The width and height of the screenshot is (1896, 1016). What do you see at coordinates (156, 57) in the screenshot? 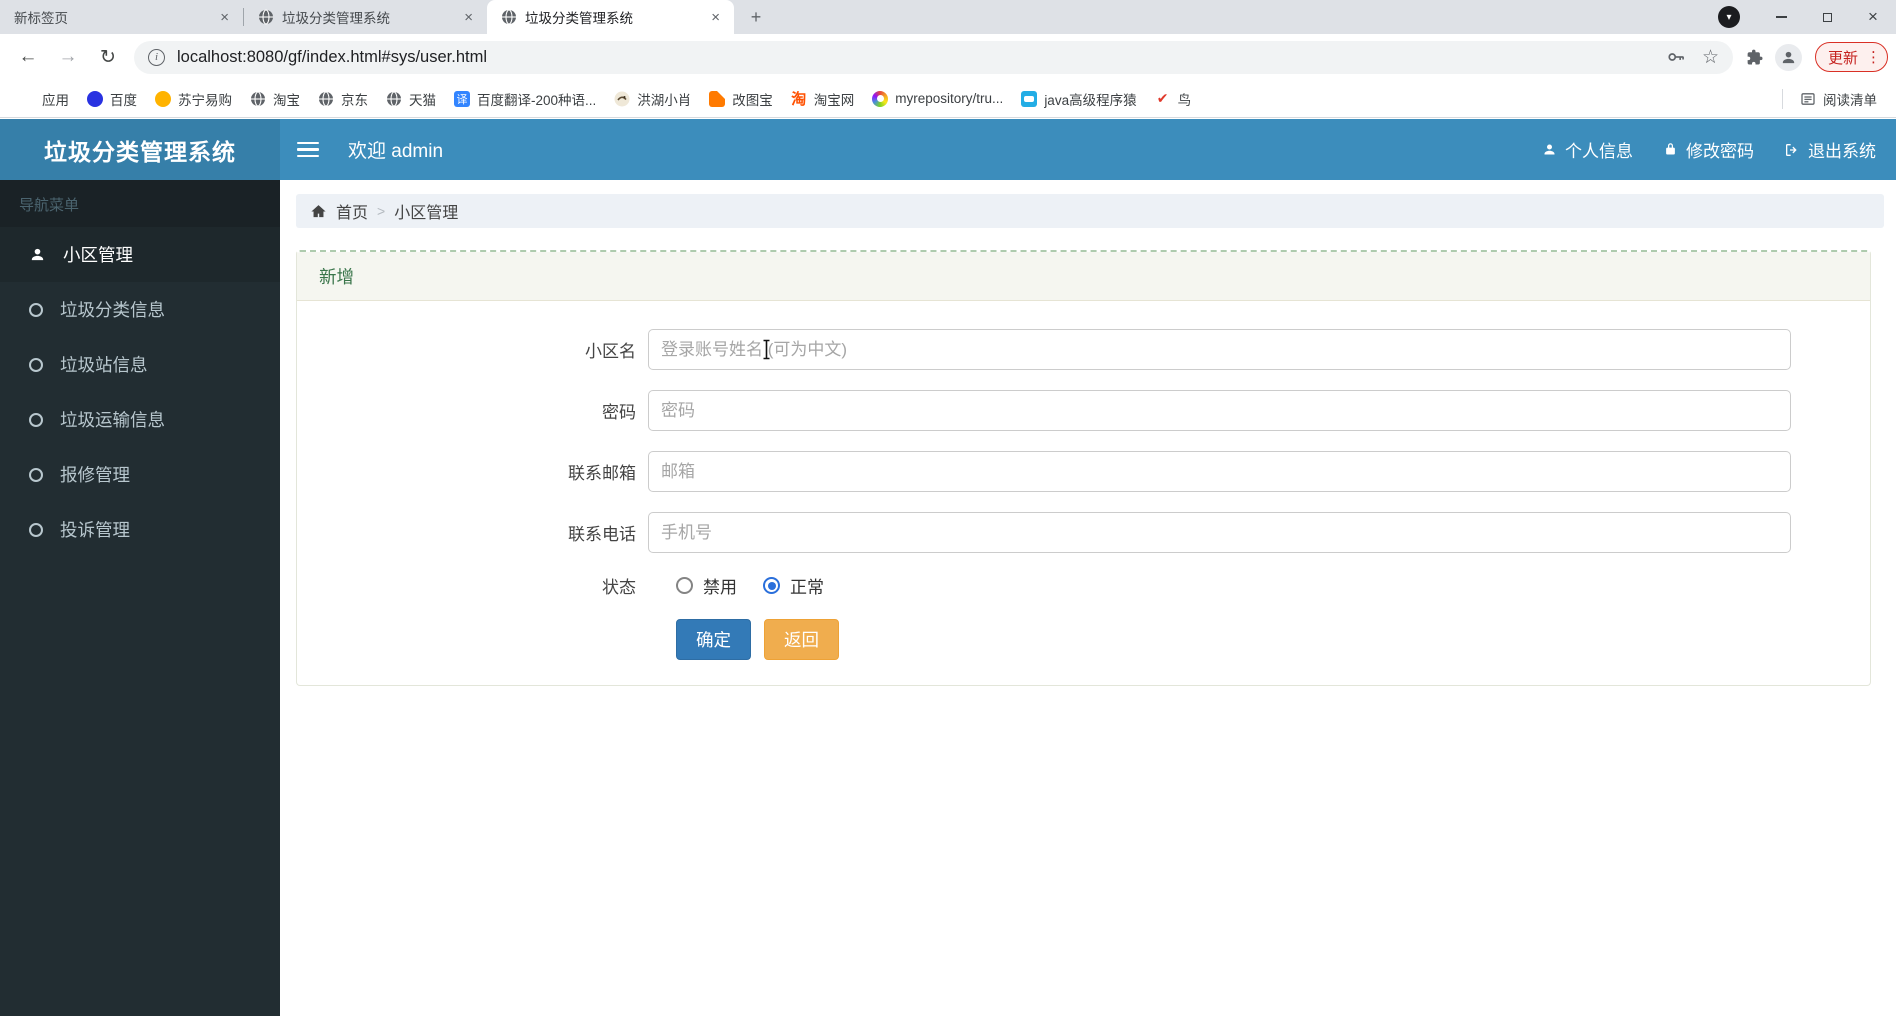
I see `site-info-icon: i` at bounding box center [156, 57].